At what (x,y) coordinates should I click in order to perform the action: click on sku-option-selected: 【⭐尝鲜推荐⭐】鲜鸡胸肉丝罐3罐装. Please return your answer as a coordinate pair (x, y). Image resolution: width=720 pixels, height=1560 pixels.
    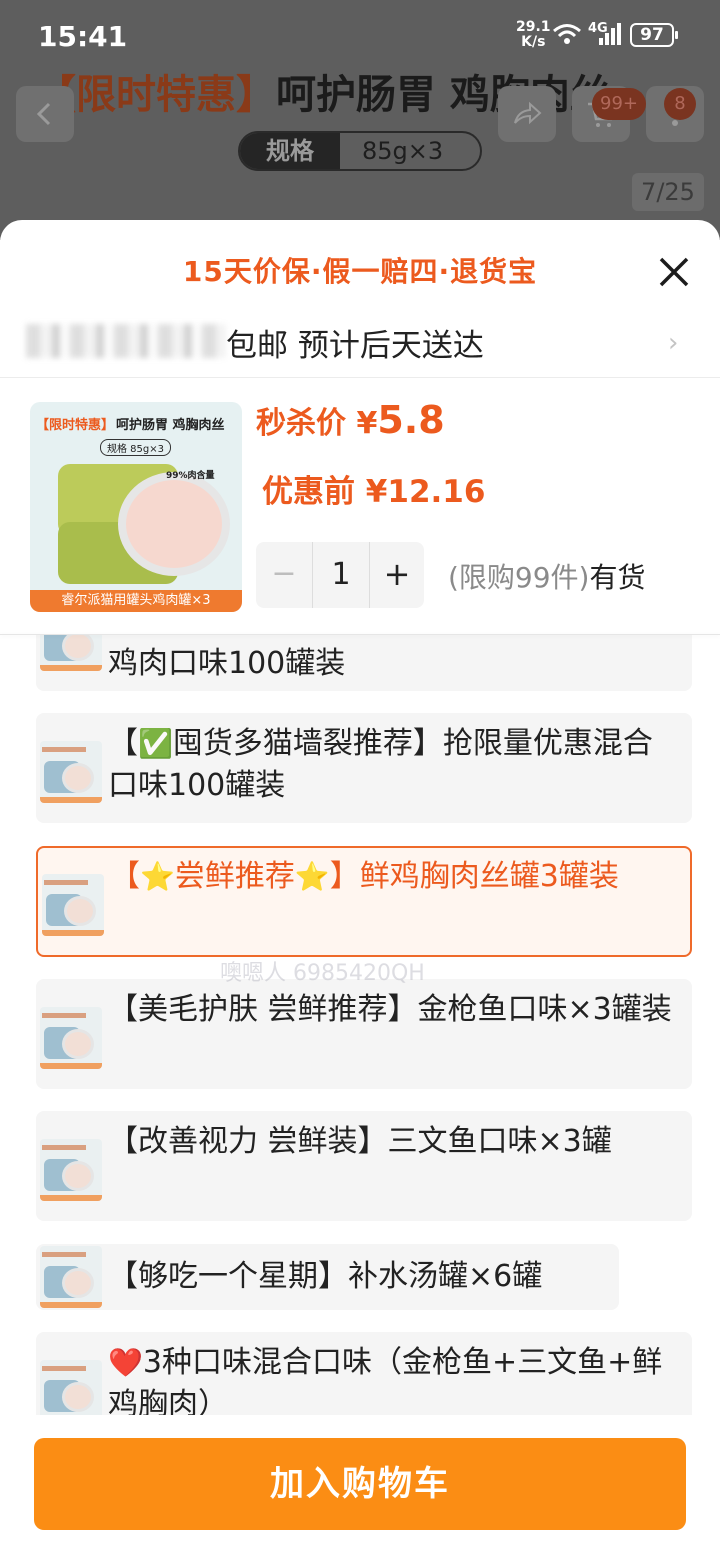
    Looking at the image, I should click on (364, 901).